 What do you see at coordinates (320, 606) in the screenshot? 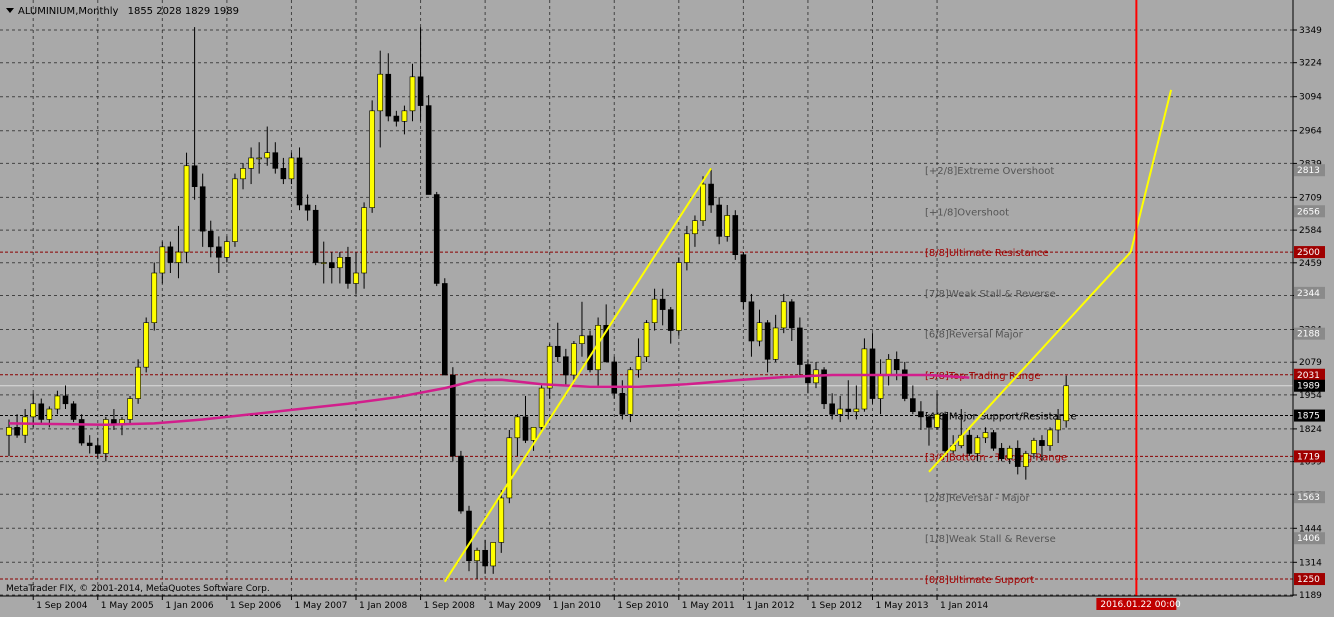
I see `x-tick-label: 1 May 2007` at bounding box center [320, 606].